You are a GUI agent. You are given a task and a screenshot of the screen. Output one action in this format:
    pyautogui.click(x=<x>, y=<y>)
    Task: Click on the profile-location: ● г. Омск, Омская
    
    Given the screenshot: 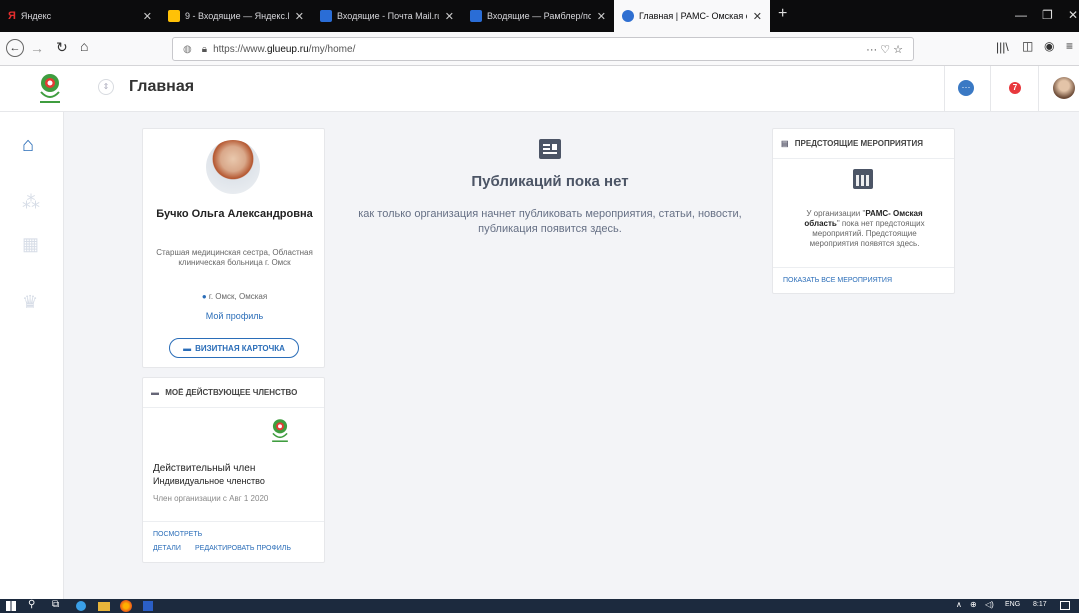 What is the action you would take?
    pyautogui.click(x=234, y=296)
    